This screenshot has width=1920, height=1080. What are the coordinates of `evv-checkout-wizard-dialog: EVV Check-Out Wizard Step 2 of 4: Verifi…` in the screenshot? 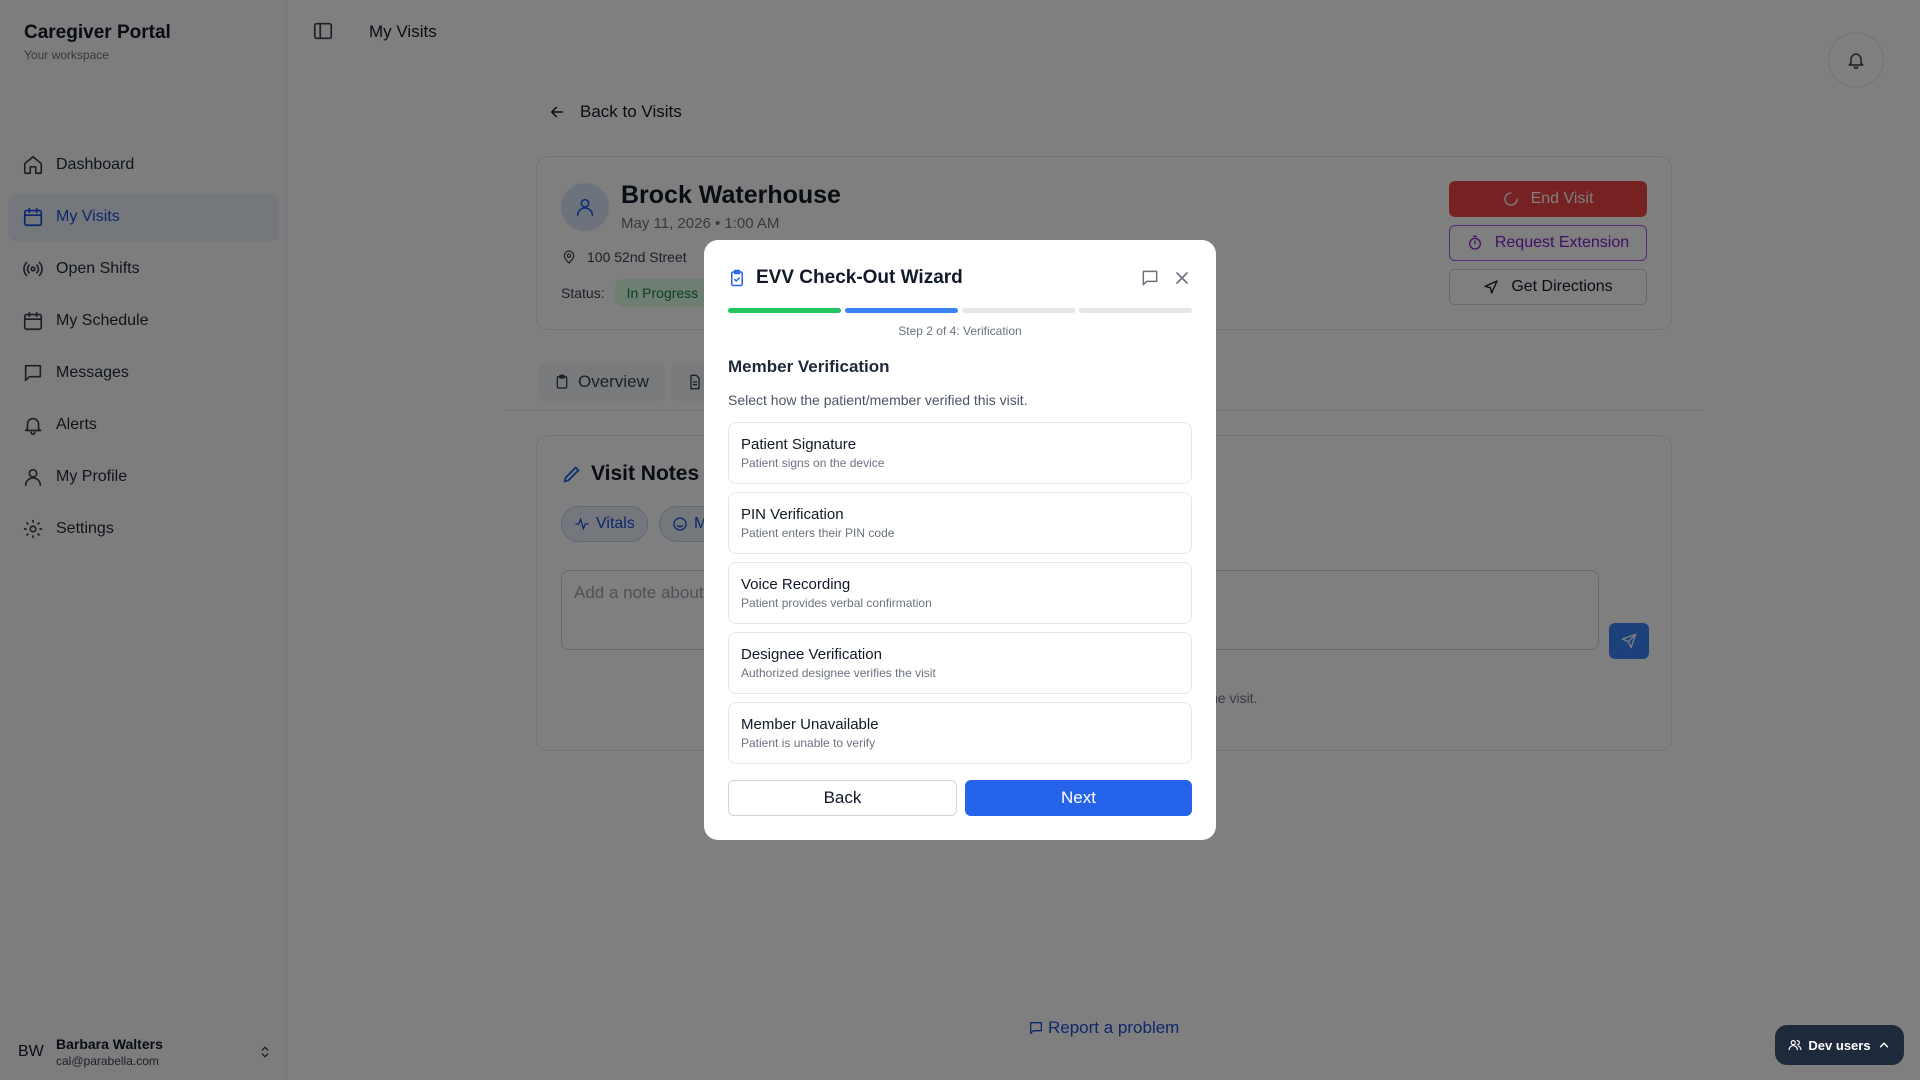 It's located at (960, 540).